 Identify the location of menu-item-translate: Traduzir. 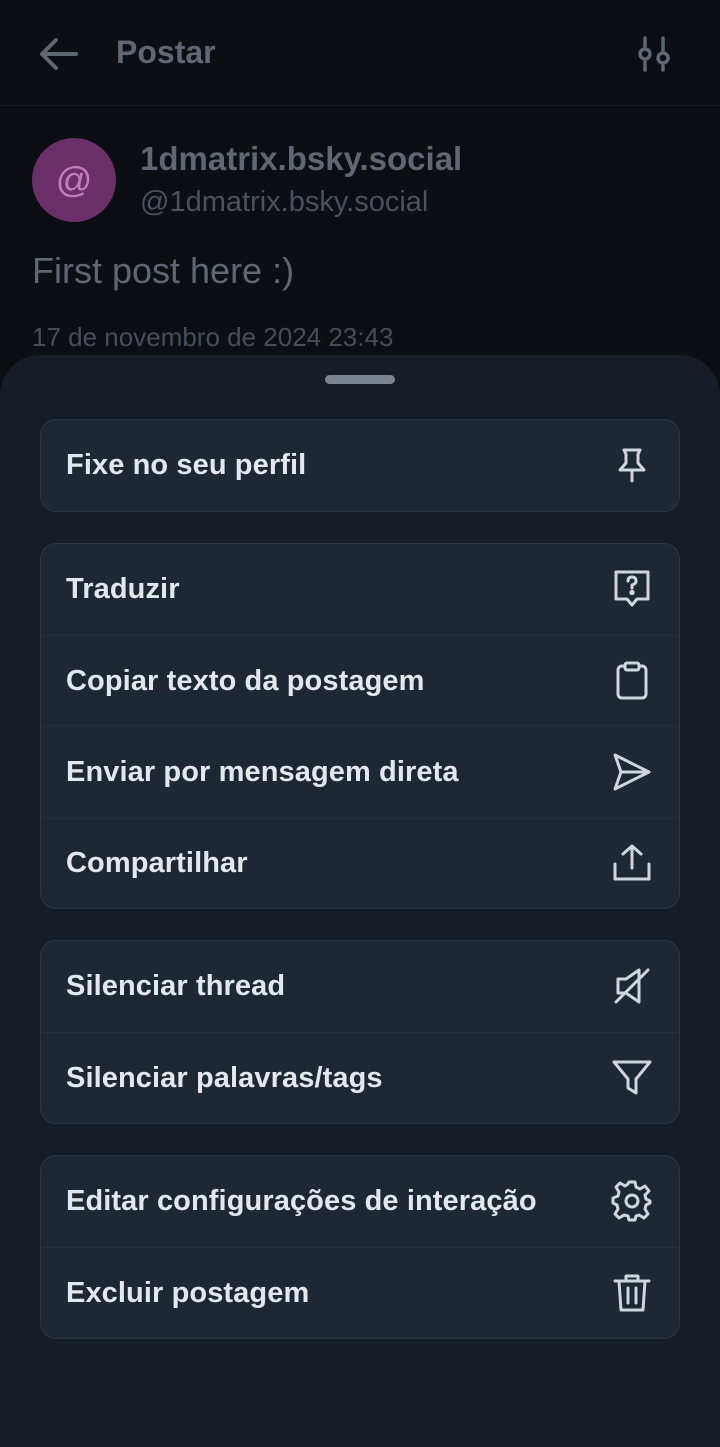
(360, 589).